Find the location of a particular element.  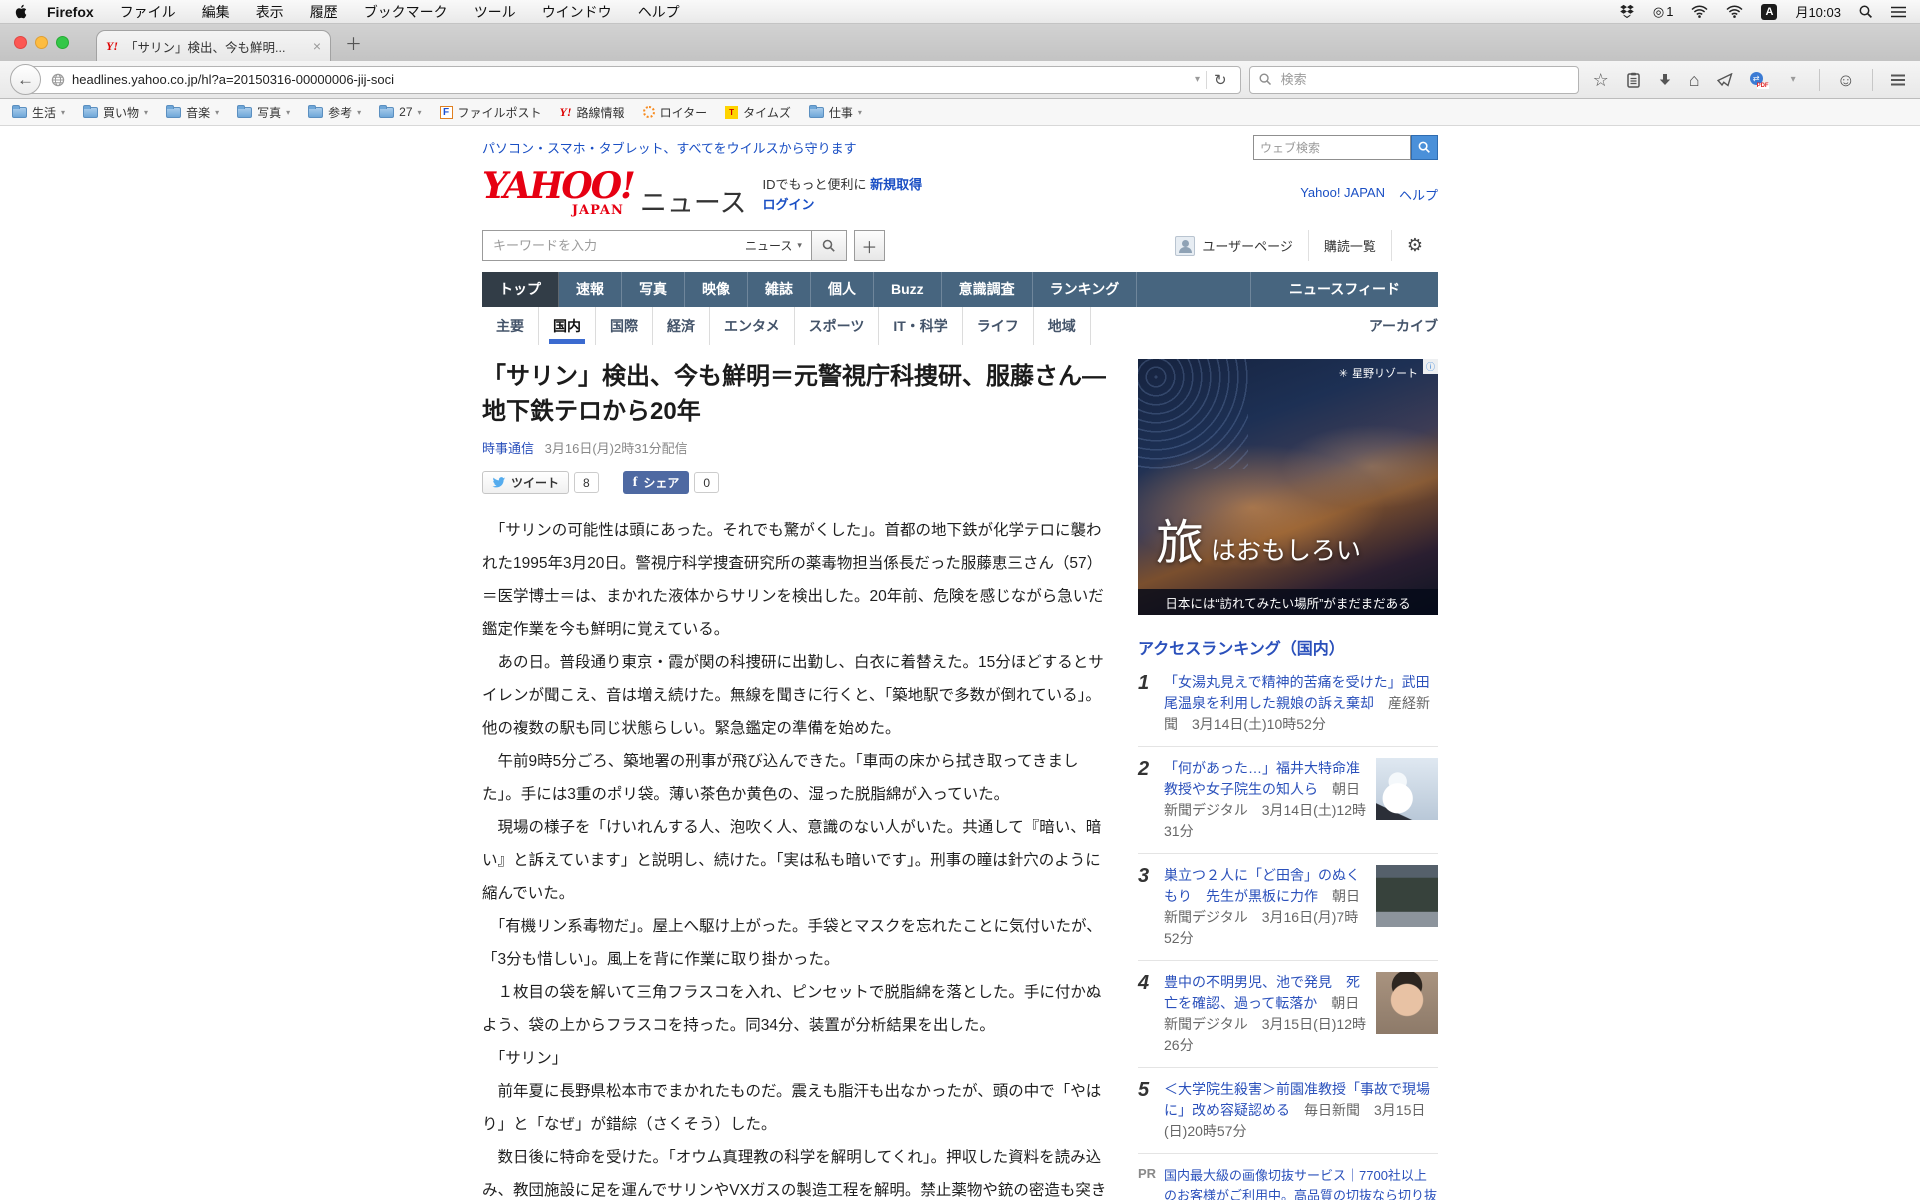

subnav-sports: スポーツ is located at coordinates (837, 326).